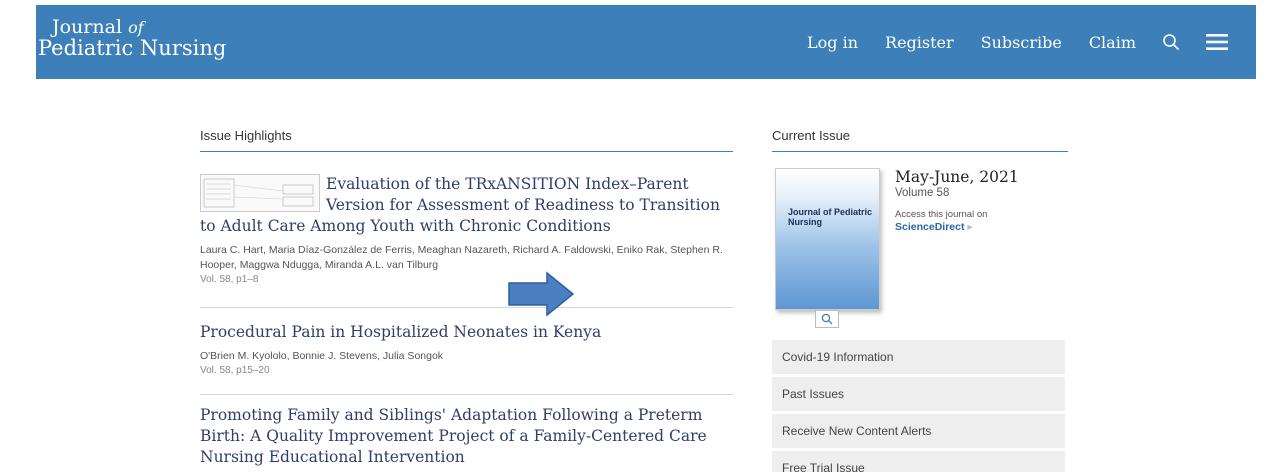 The image size is (1265, 472). Describe the element at coordinates (541, 294) in the screenshot. I see `arrow-right-icon` at that location.